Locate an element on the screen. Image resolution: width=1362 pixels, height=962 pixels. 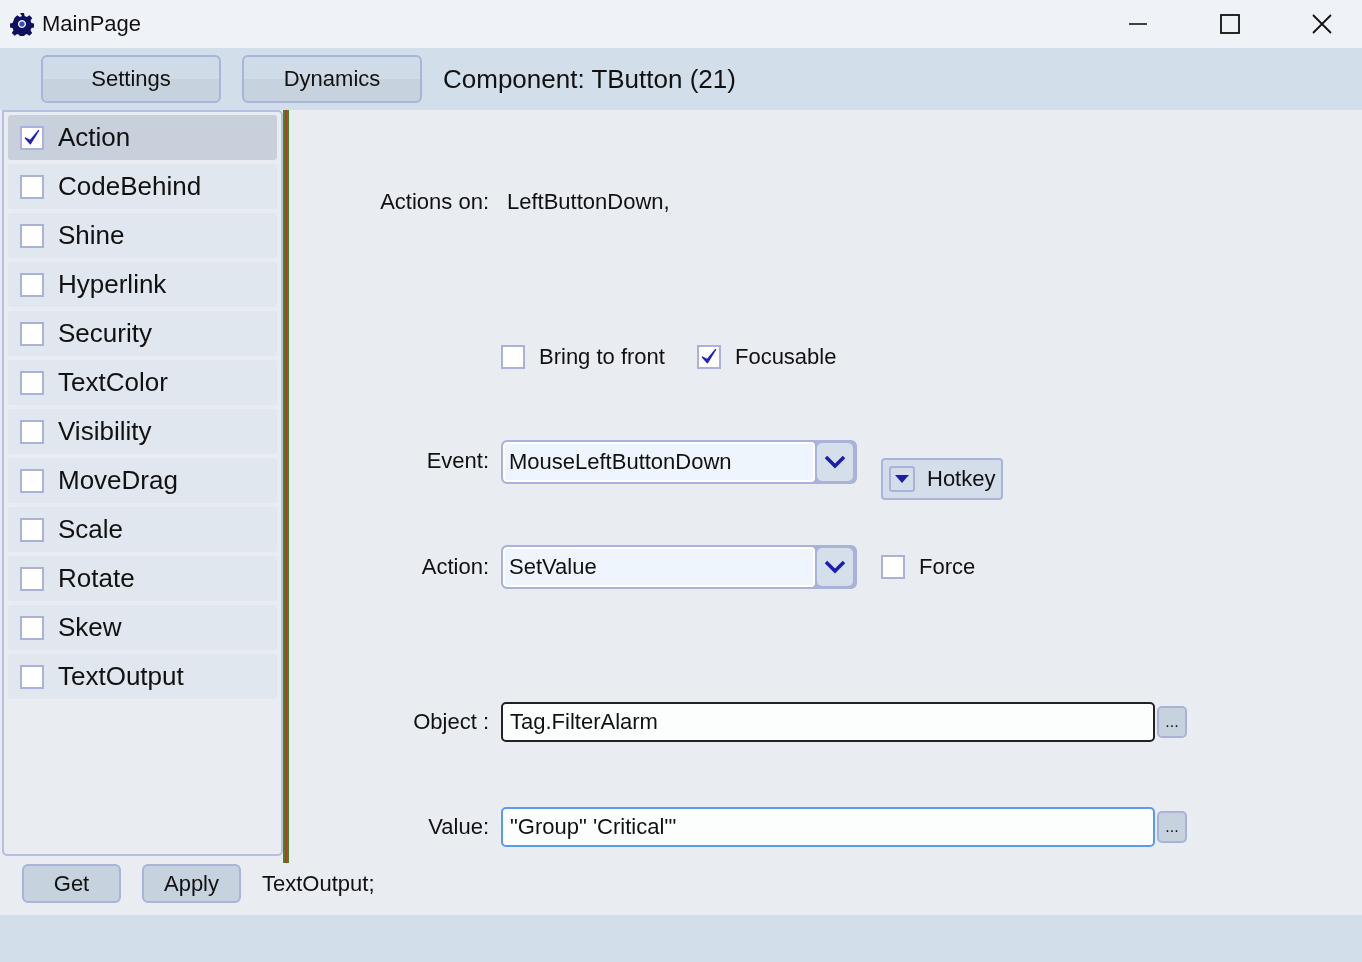
dynamics-list-item: MoveDrag is located at coordinates (142, 480).